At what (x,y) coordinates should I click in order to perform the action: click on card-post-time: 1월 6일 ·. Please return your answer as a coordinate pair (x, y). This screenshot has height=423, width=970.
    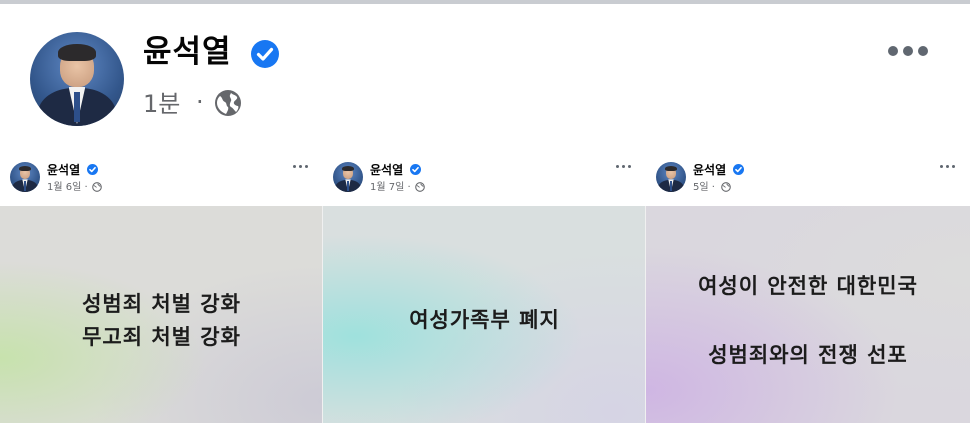
    Looking at the image, I should click on (67, 187).